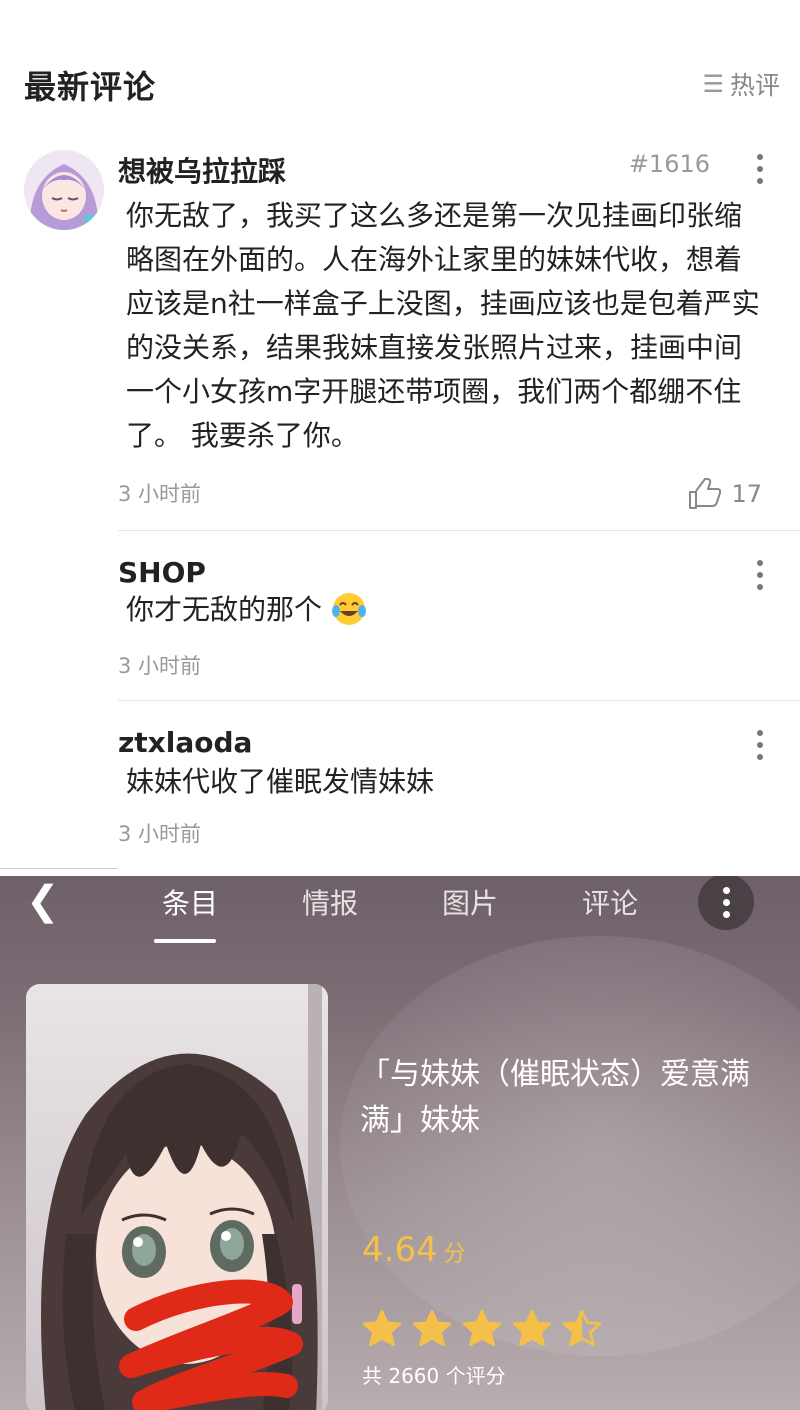 Image resolution: width=800 pixels, height=1410 pixels. Describe the element at coordinates (400, 1250) in the screenshot. I see `score-value: 4.64` at that location.